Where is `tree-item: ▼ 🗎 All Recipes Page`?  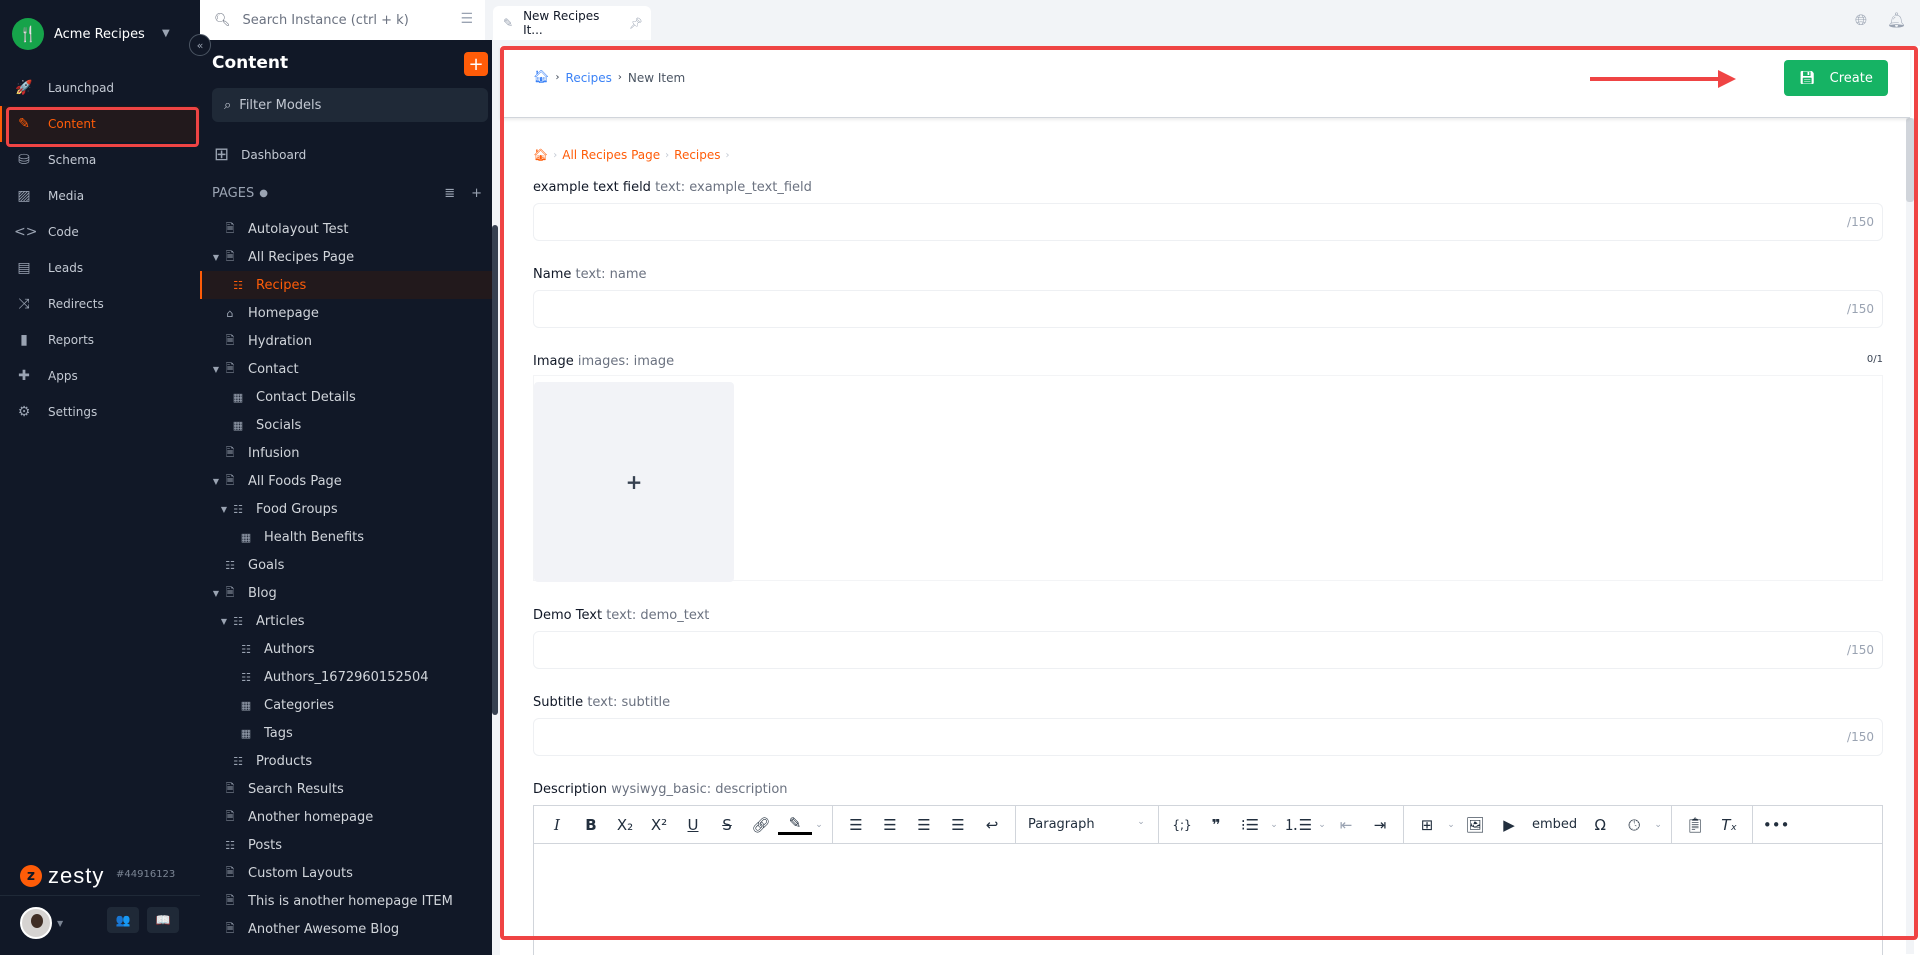
tree-item: ▼ 🗎 All Recipes Page is located at coordinates (346, 257).